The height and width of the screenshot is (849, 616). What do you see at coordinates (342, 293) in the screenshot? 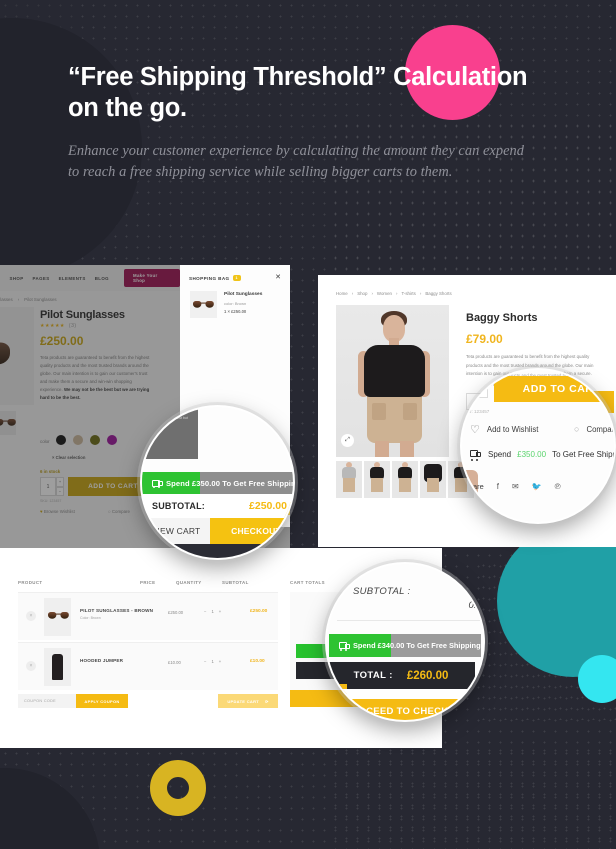
I see `breadcrumb-home: Home` at bounding box center [342, 293].